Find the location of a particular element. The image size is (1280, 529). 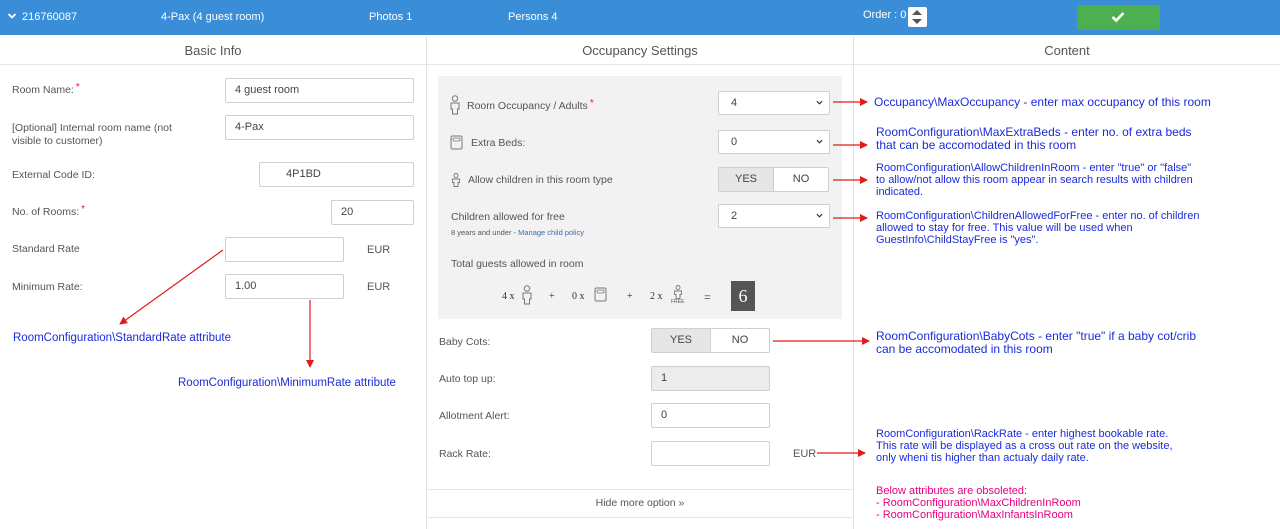

arrow-standard-rate is located at coordinates (171, 287).